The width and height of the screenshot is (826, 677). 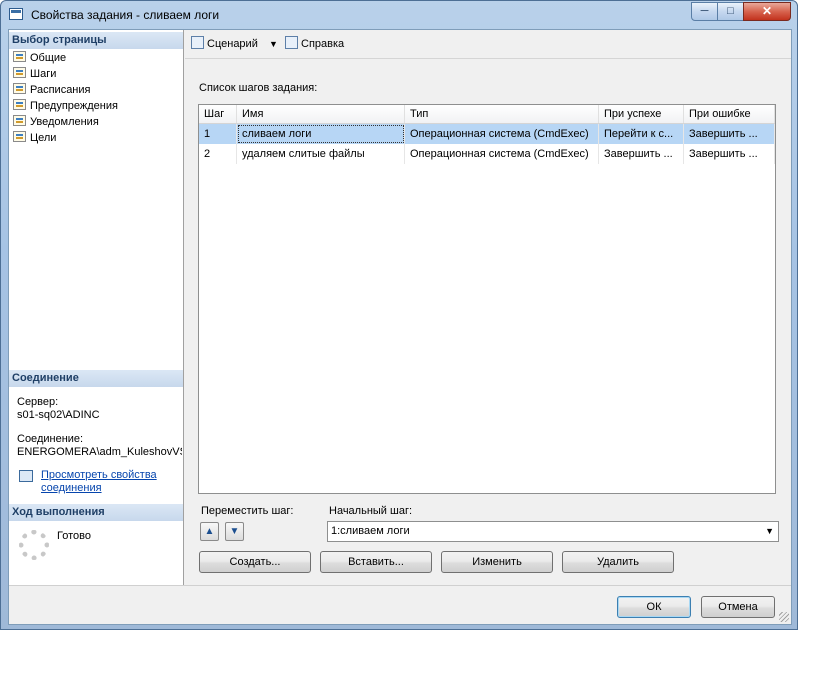 I want to click on steps-list-caption: Список шагов задания:, so click(x=258, y=88).